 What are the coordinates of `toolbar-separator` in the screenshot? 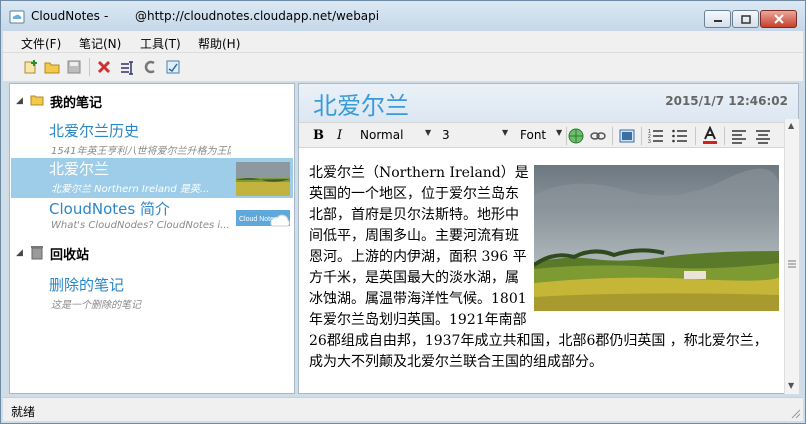 It's located at (89, 67).